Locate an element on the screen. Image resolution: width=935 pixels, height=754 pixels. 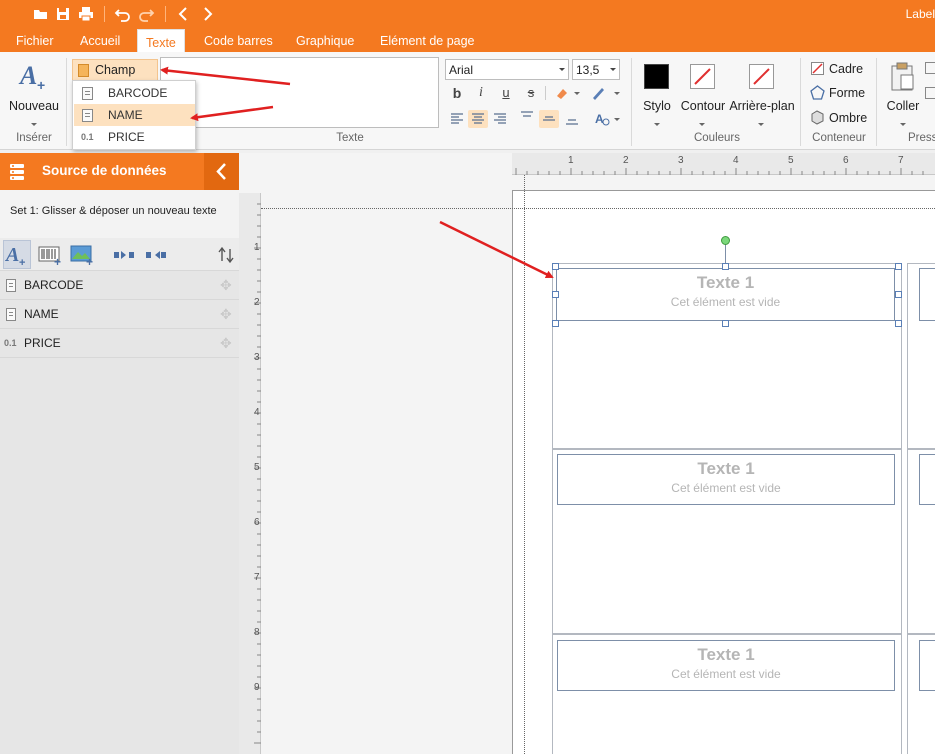
contour-button: Contour is located at coordinates (703, 106).